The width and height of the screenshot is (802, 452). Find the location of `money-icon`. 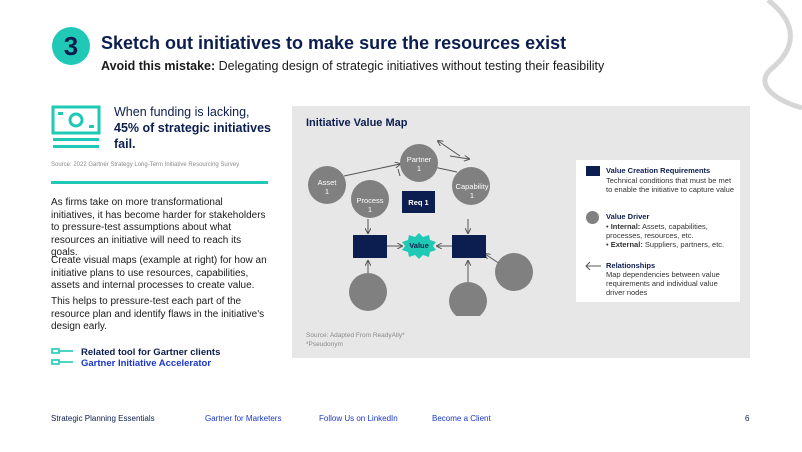

money-icon is located at coordinates (76, 126).